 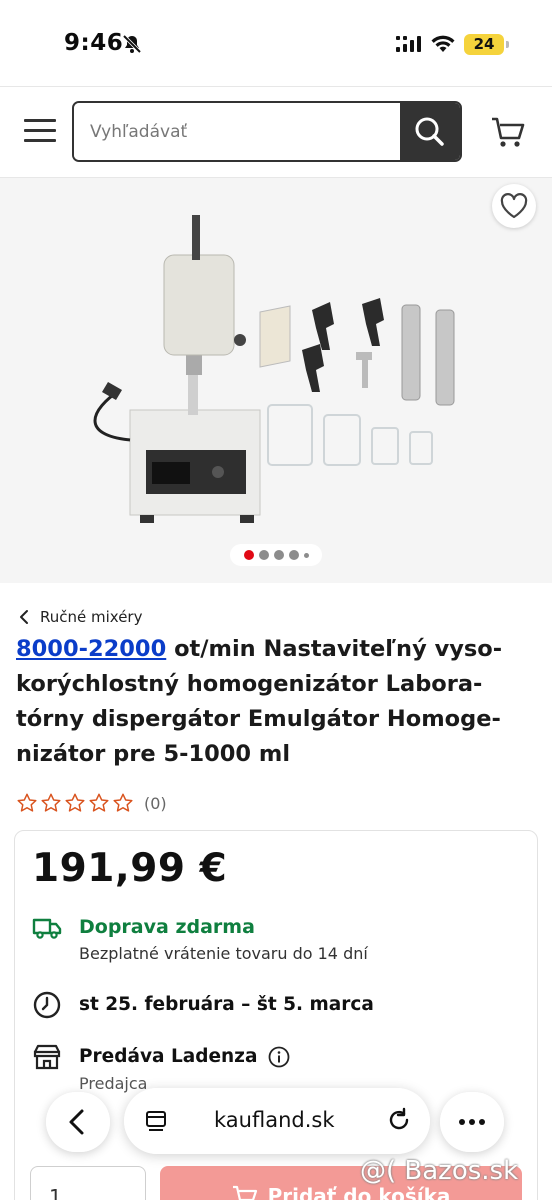 I want to click on browser-more-button, so click(x=472, y=1122).